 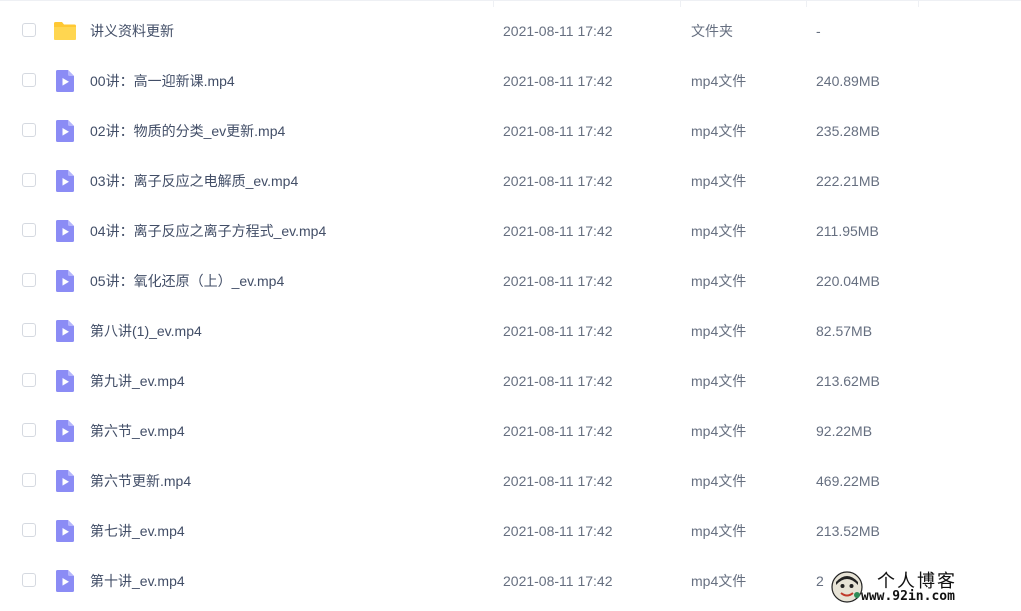 I want to click on file-name: 第六节_ev.mp4, so click(x=137, y=431).